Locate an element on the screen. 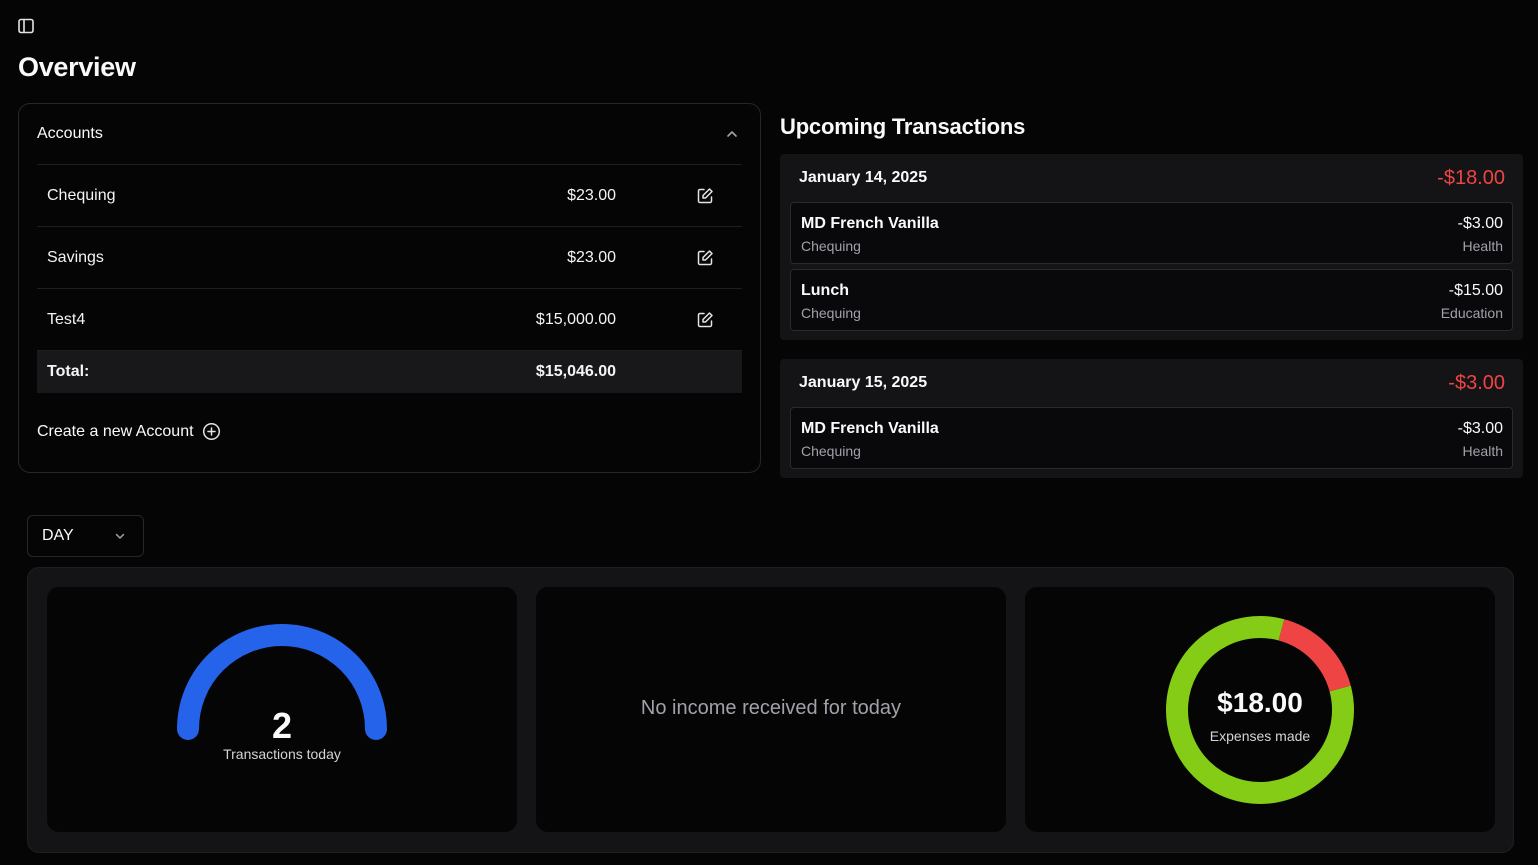 This screenshot has width=1538, height=865. transactions-stat-card: 2 Transactions today is located at coordinates (282, 709).